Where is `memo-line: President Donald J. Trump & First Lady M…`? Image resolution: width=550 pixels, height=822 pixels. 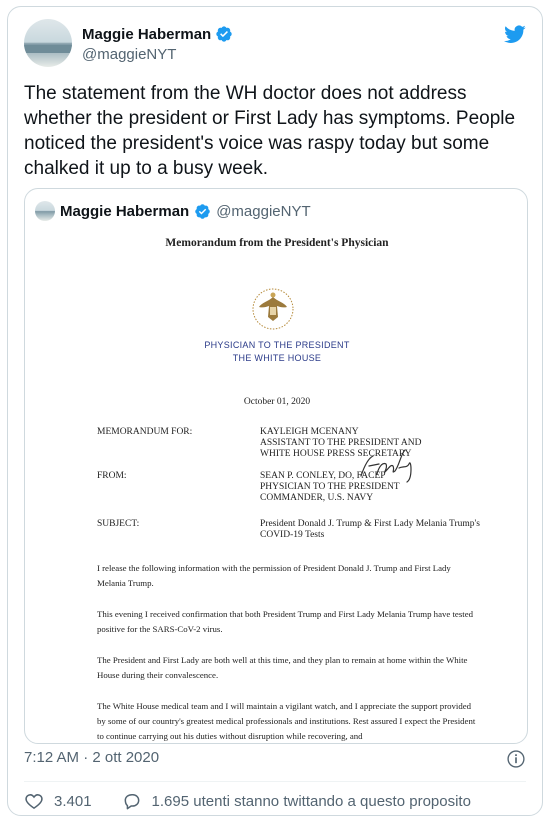
memo-line: President Donald J. Trump & First Lady M… is located at coordinates (370, 524).